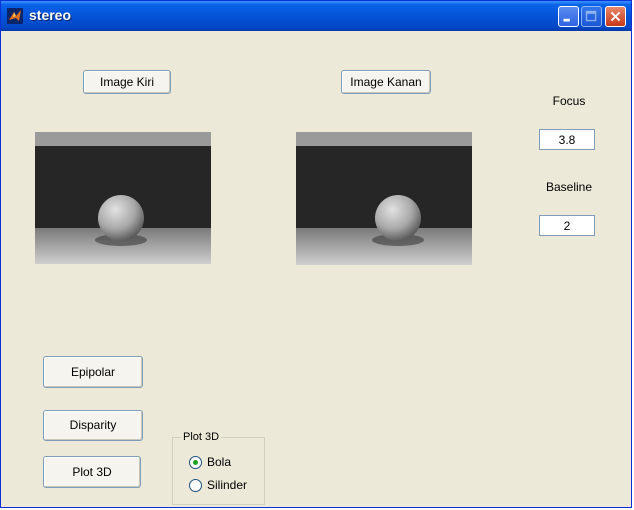  I want to click on image-kiri-label: Image Kiri, so click(127, 82).